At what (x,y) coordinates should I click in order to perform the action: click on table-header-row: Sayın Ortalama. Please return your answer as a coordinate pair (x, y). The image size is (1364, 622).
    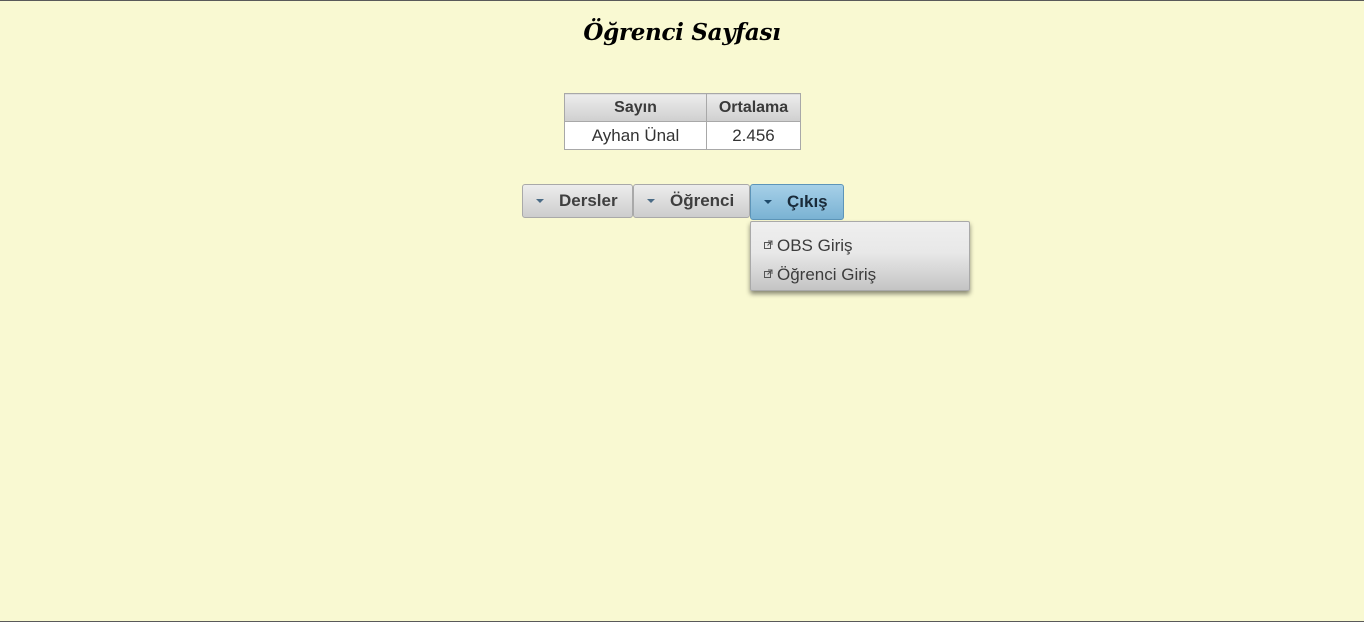
    Looking at the image, I should click on (682, 107).